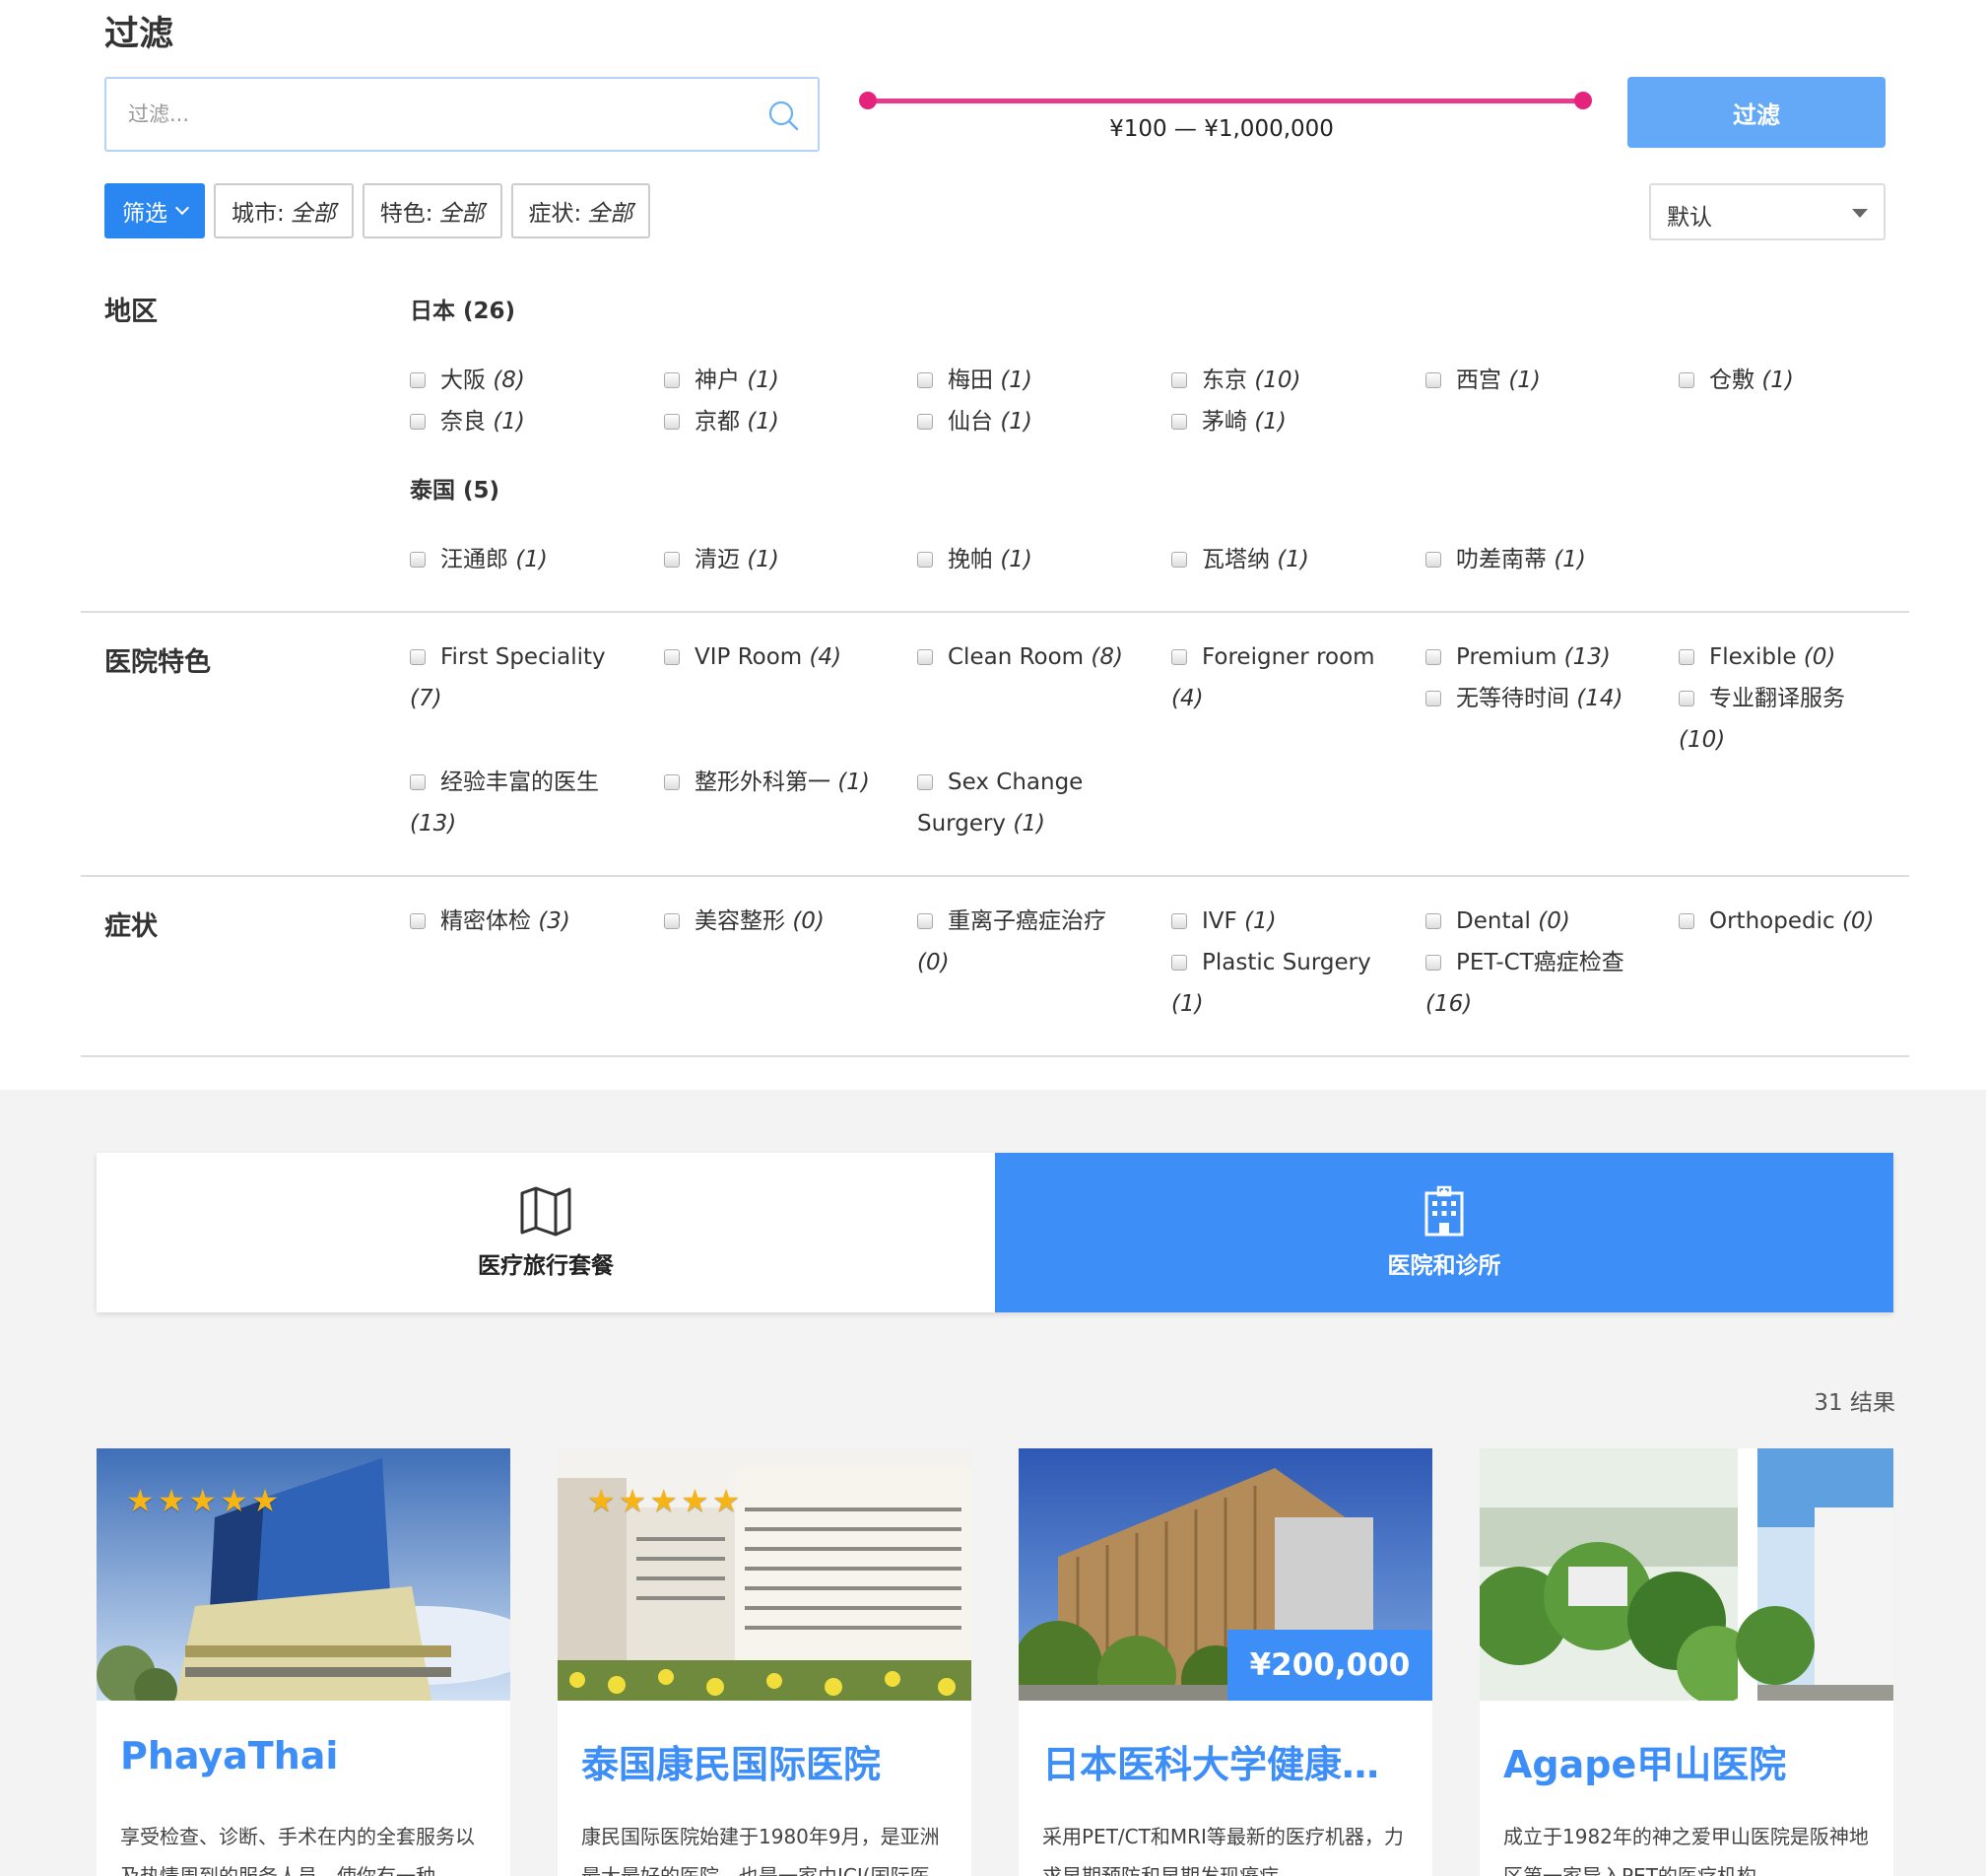  What do you see at coordinates (1023, 942) in the screenshot?
I see `symptom-option: 重离子癌症治疗 (0)` at bounding box center [1023, 942].